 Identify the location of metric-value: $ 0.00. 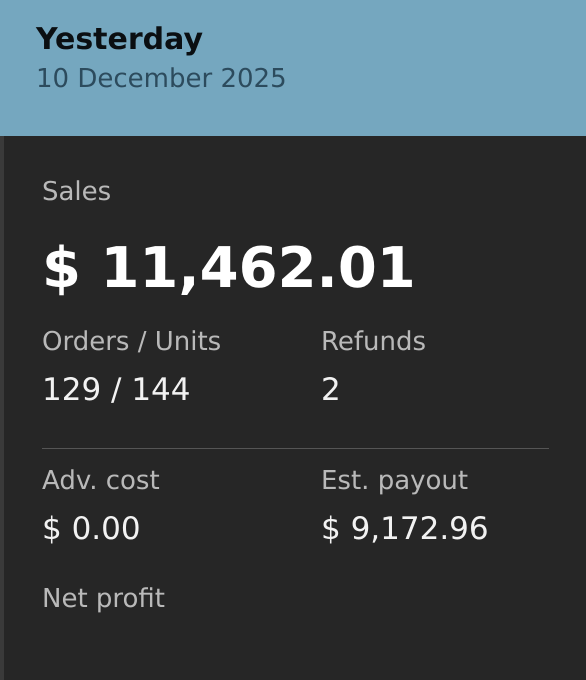
(92, 529).